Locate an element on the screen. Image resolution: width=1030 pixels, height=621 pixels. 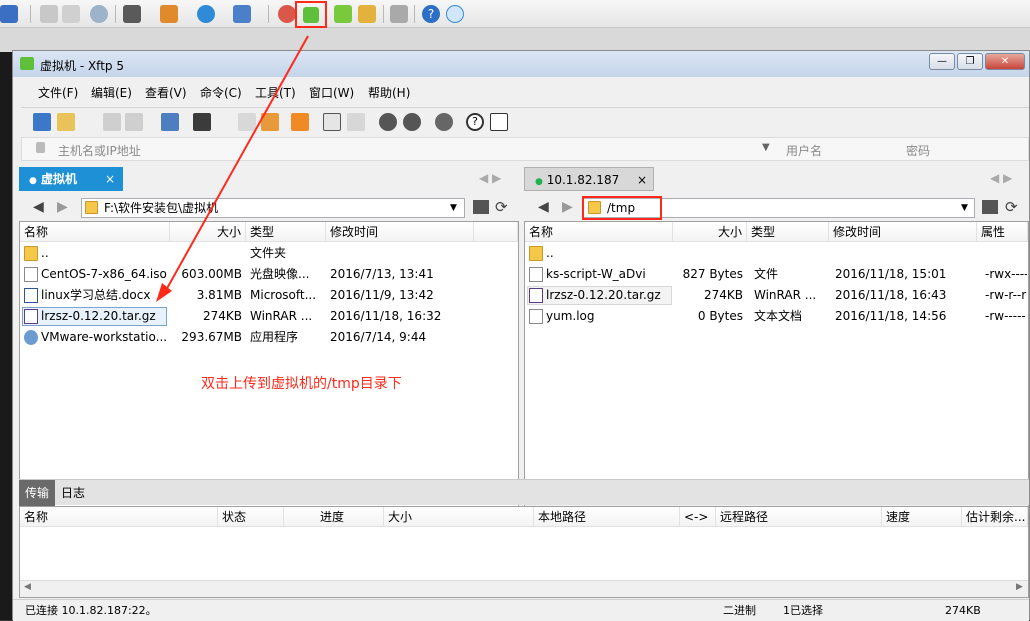
arrow-head is located at coordinates (164, 292).